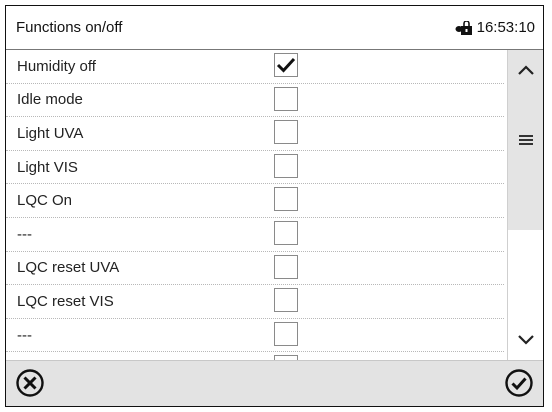 The image size is (552, 412). Describe the element at coordinates (255, 67) in the screenshot. I see `list-item: Humidity off` at that location.